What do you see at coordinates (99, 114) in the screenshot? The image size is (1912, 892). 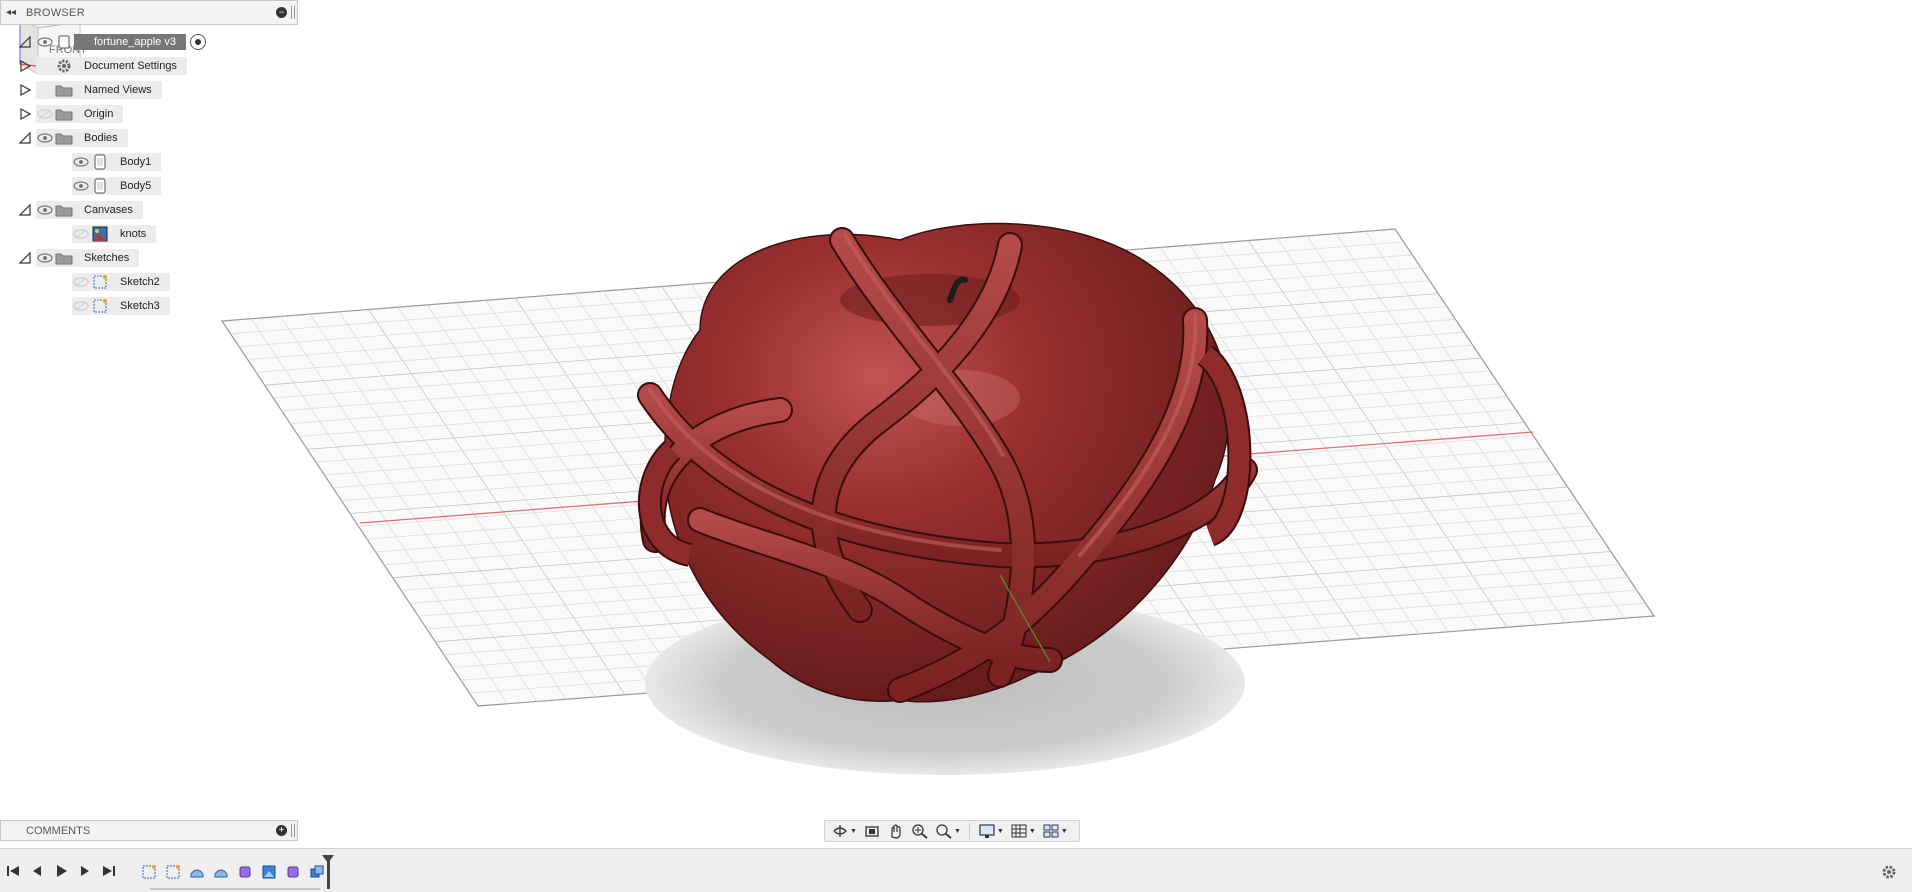 I see `tree-node-label: Origin` at bounding box center [99, 114].